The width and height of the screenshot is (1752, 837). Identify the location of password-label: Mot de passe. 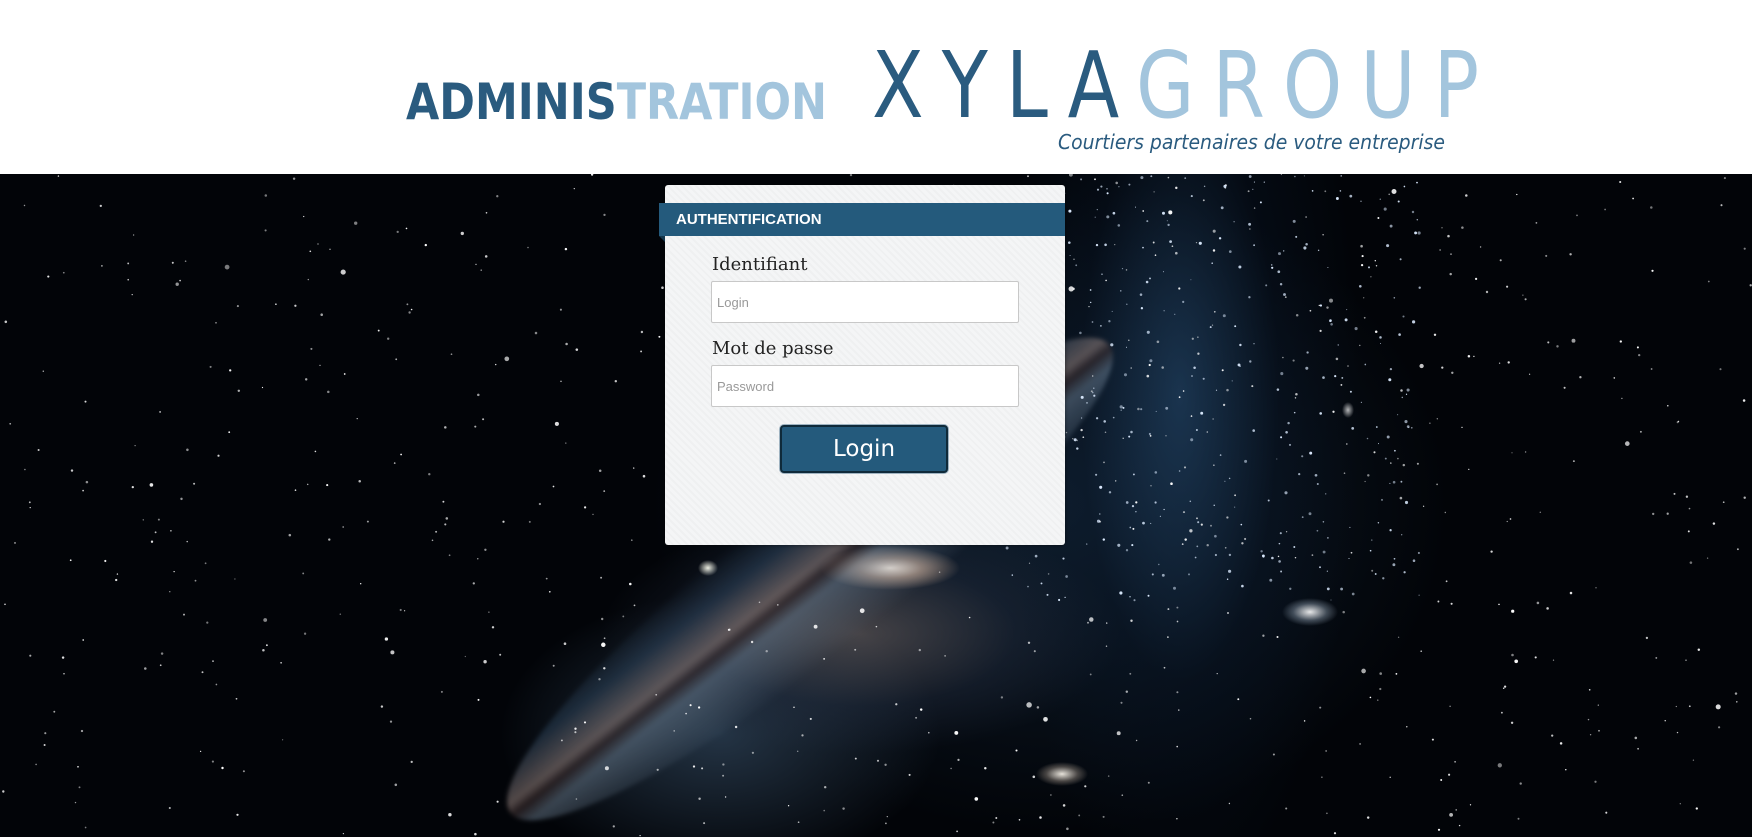
(773, 348).